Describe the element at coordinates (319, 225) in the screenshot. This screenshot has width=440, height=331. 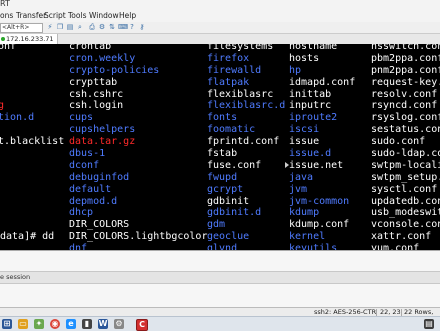
I see `ls-entry: kdump.conf` at that location.